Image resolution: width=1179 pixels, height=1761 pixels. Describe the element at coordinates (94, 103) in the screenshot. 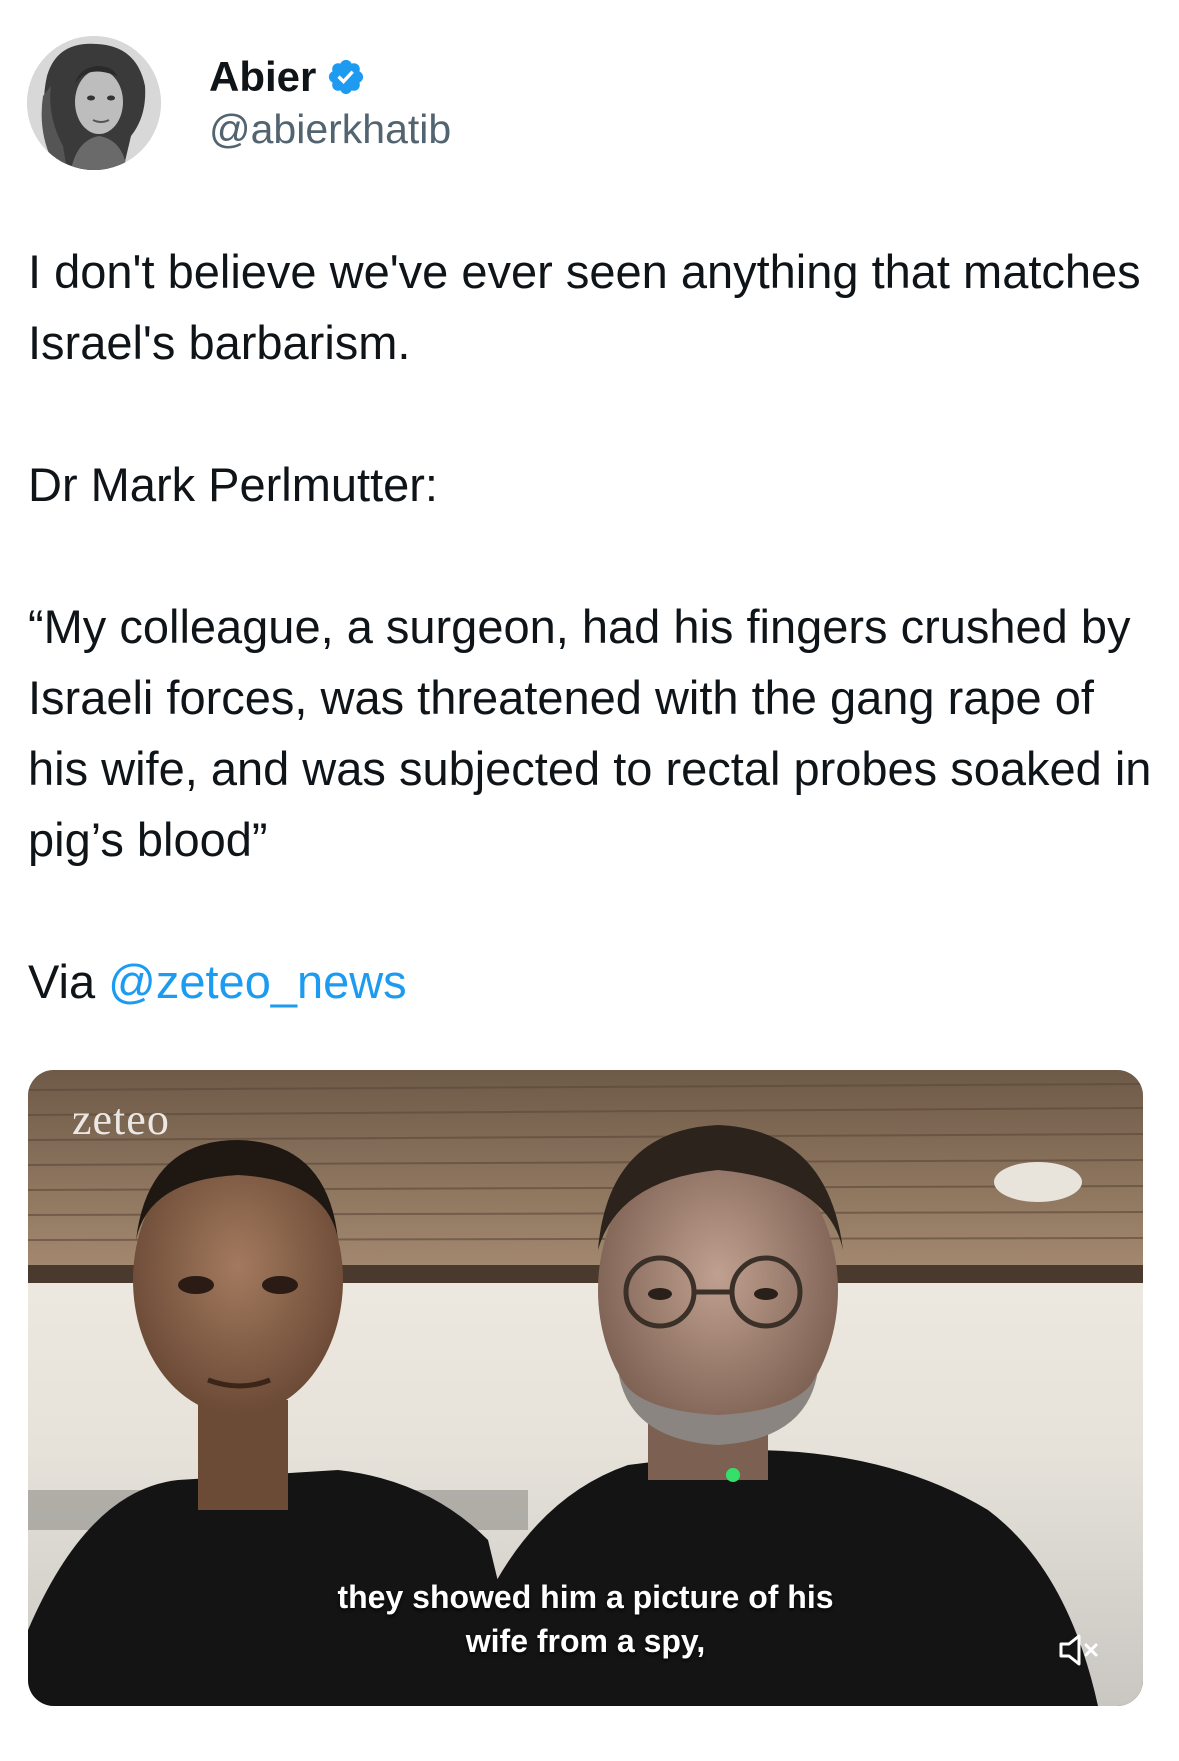

I see `avatar` at that location.